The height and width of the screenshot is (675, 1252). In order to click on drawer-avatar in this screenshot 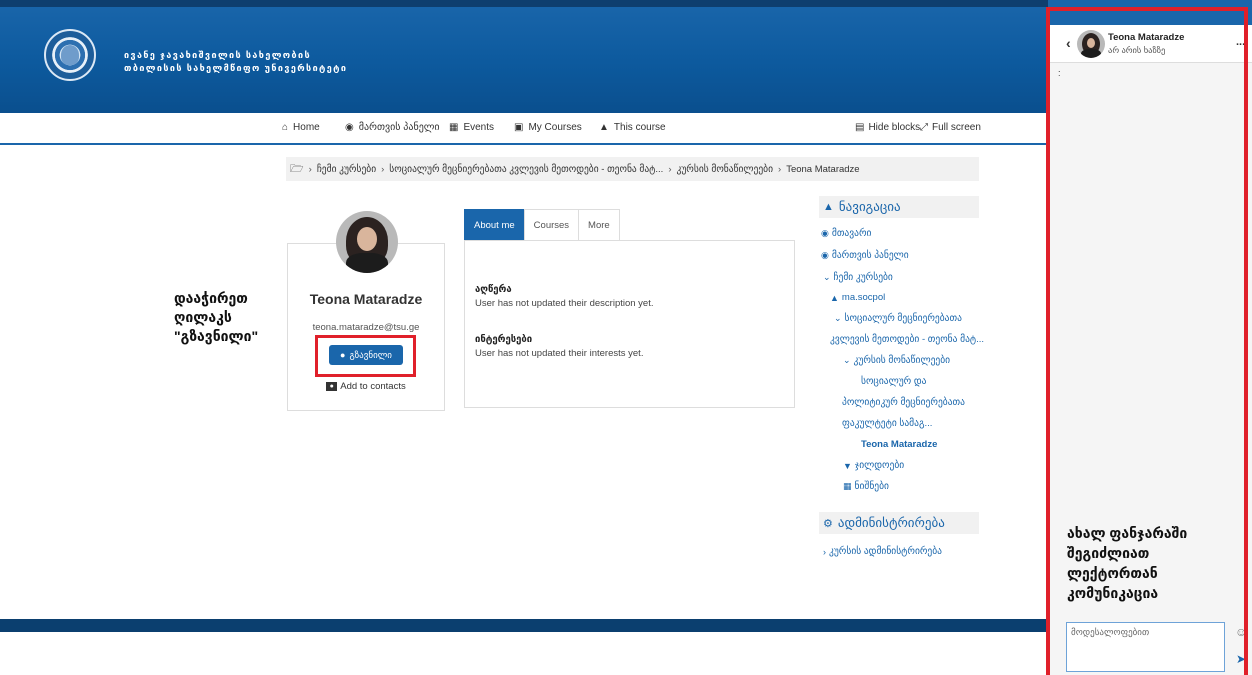, I will do `click(1091, 44)`.